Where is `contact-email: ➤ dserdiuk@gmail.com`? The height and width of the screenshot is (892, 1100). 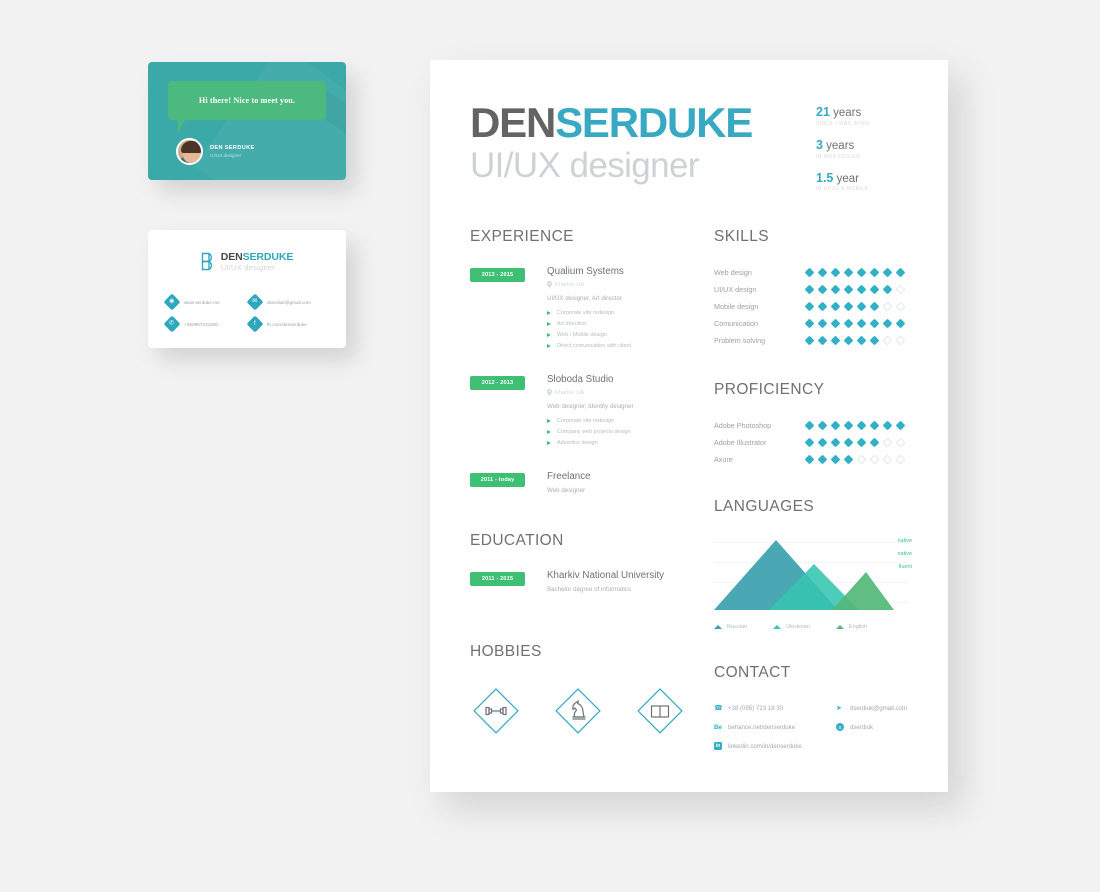 contact-email: ➤ dserdiuk@gmail.com is located at coordinates (871, 708).